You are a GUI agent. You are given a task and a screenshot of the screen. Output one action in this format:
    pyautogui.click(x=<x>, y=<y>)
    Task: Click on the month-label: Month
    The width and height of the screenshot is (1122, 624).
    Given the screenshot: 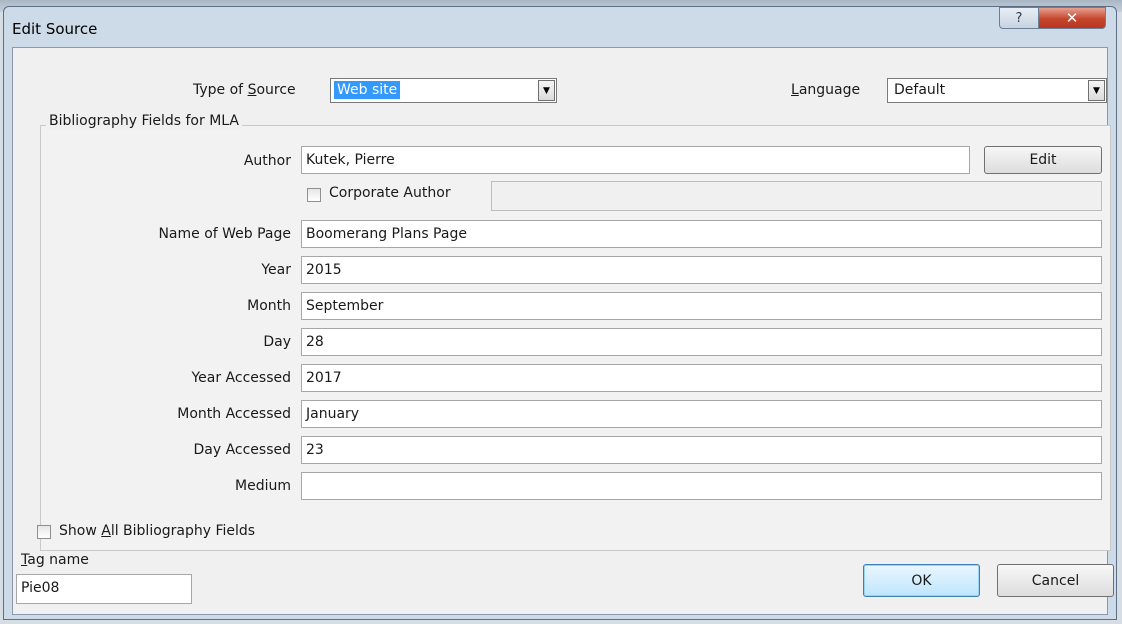 What is the action you would take?
    pyautogui.click(x=269, y=306)
    